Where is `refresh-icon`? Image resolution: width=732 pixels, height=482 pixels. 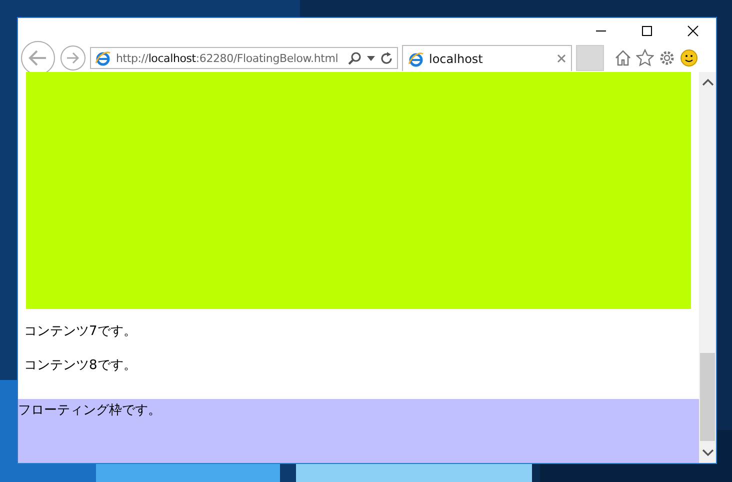
refresh-icon is located at coordinates (386, 58).